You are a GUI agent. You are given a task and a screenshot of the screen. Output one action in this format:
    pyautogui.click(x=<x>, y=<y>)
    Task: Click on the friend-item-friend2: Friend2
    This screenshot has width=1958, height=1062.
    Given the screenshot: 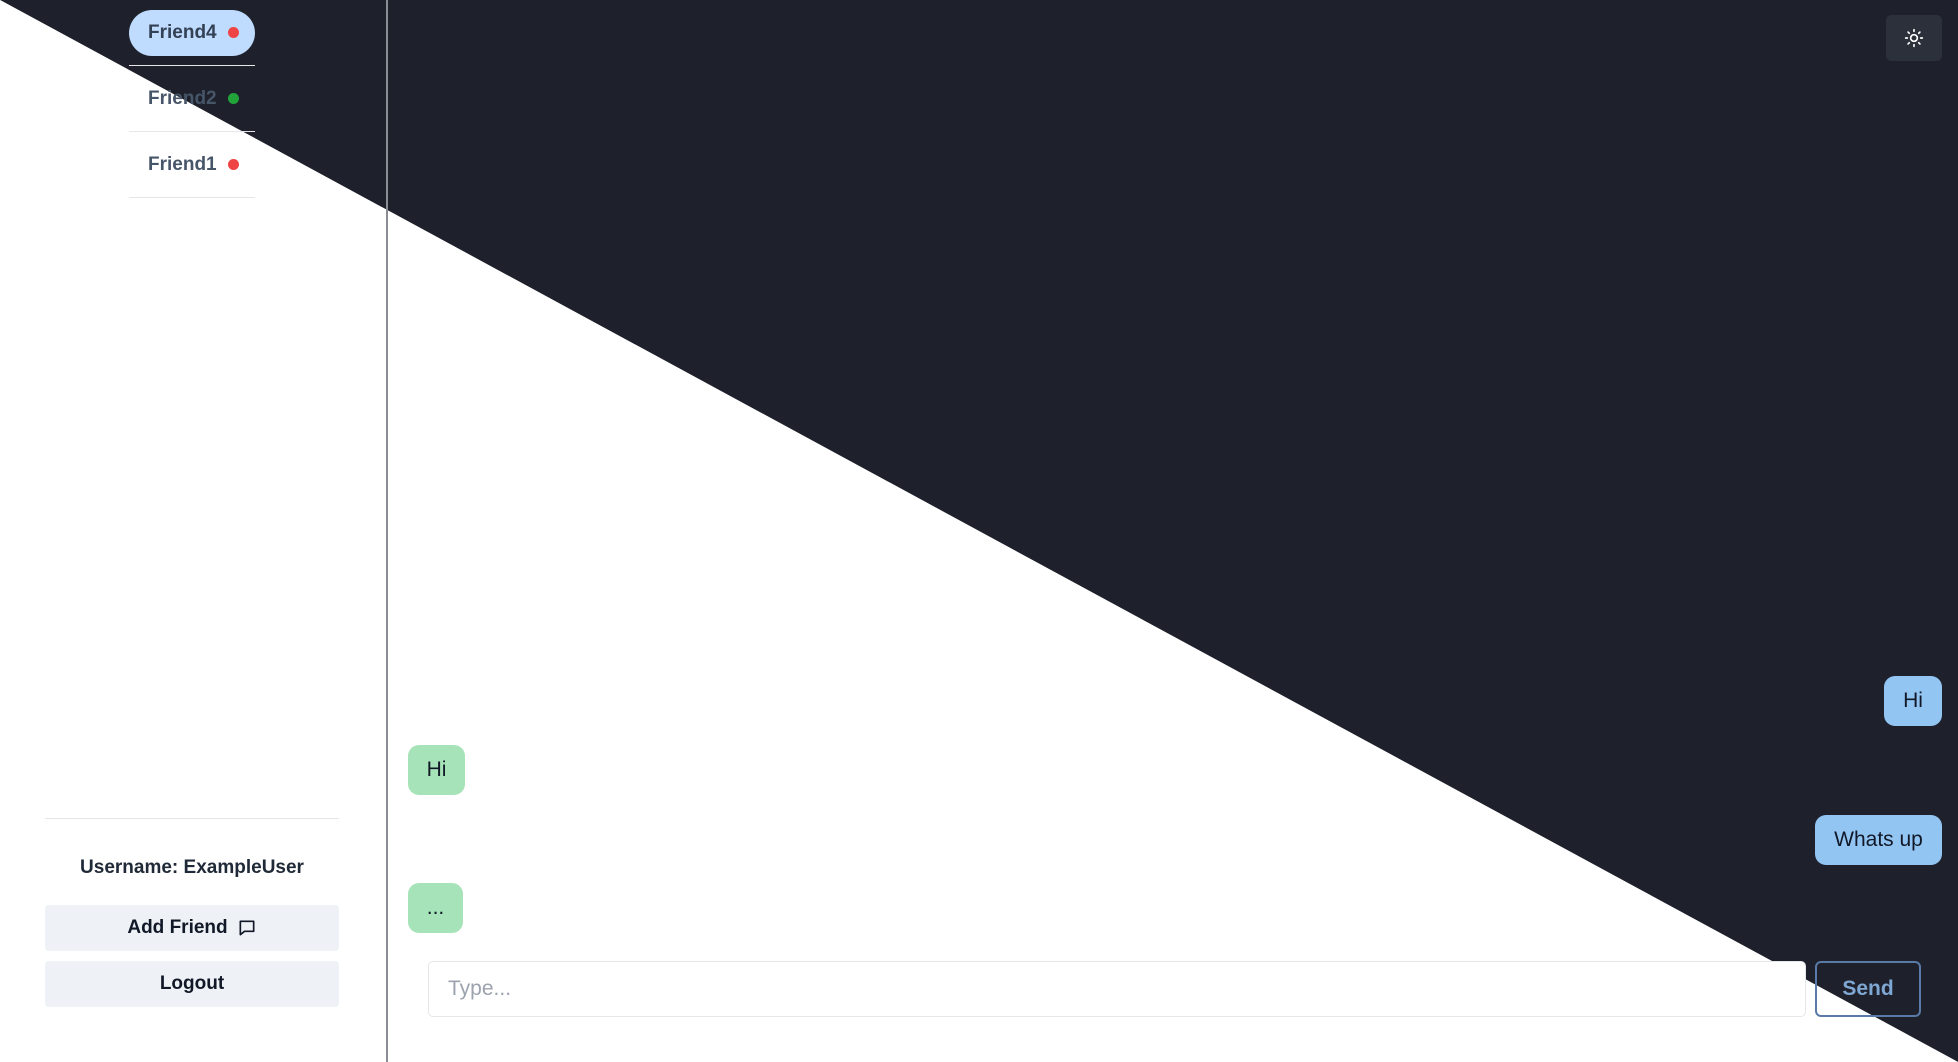 What is the action you would take?
    pyautogui.click(x=192, y=99)
    